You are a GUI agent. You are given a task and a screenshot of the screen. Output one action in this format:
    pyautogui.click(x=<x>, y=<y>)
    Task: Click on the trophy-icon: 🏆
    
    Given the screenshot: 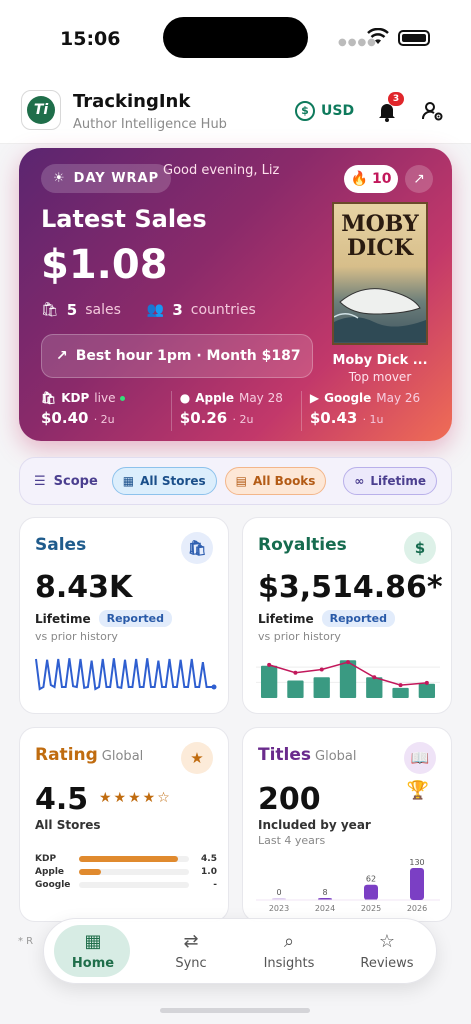 What is the action you would take?
    pyautogui.click(x=417, y=790)
    